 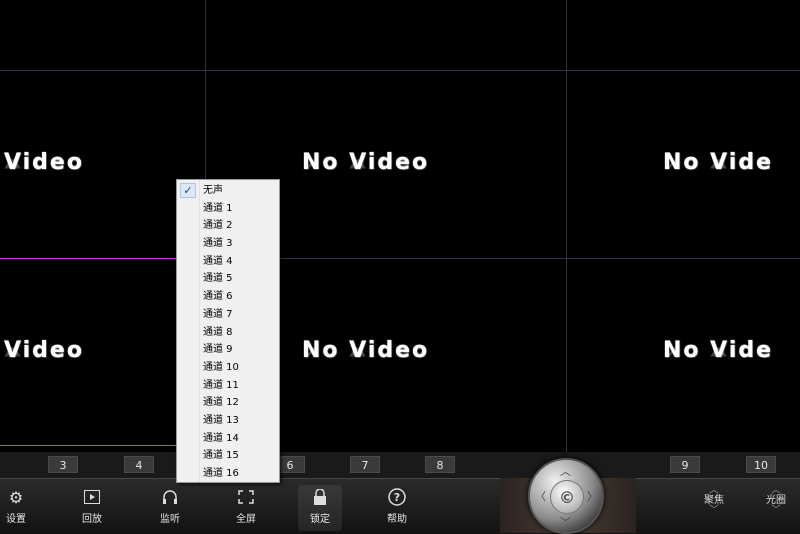 I want to click on ptz-right-icon: 〉, so click(x=592, y=496).